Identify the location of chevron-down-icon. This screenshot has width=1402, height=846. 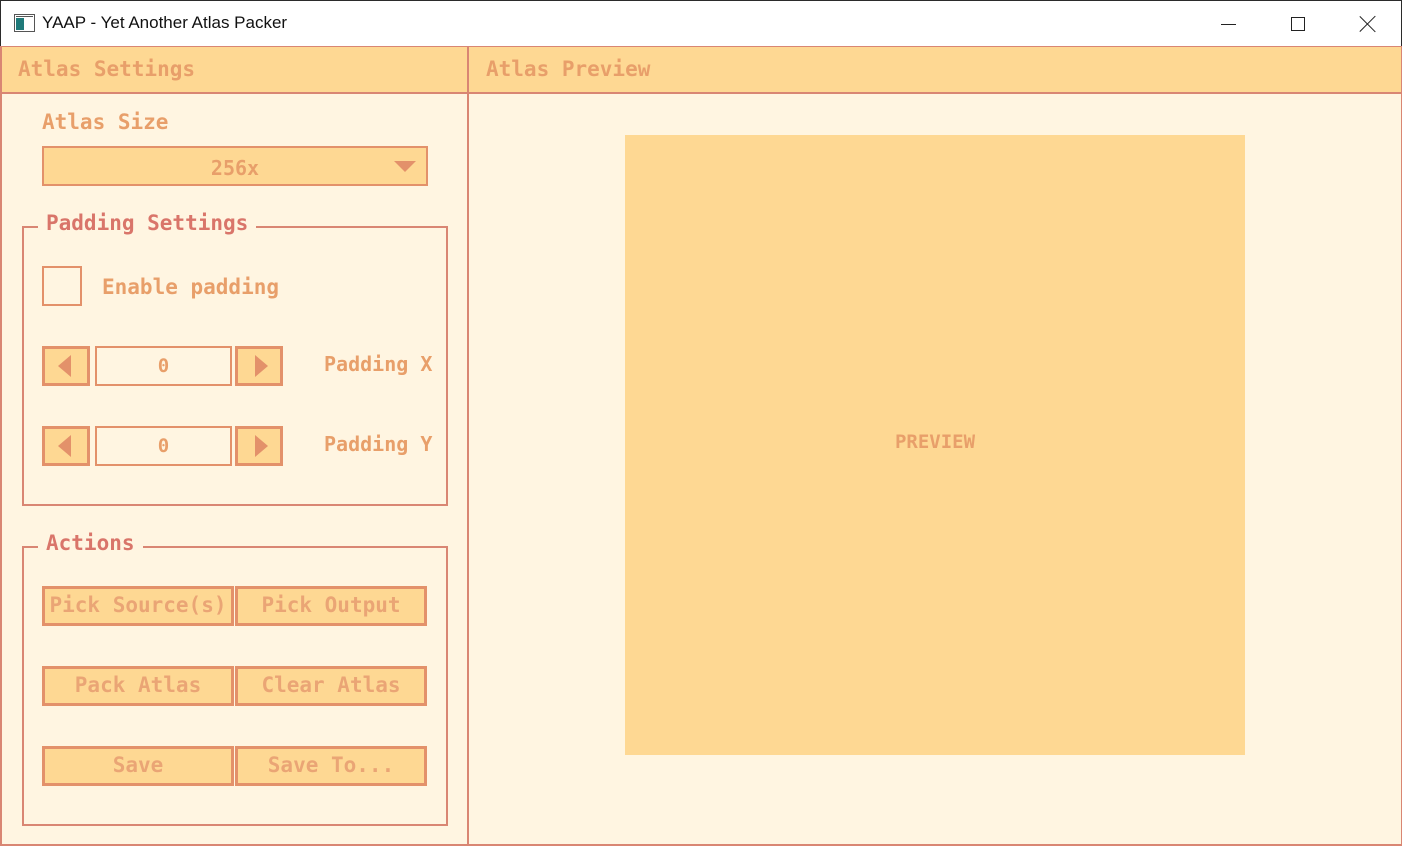
(405, 166).